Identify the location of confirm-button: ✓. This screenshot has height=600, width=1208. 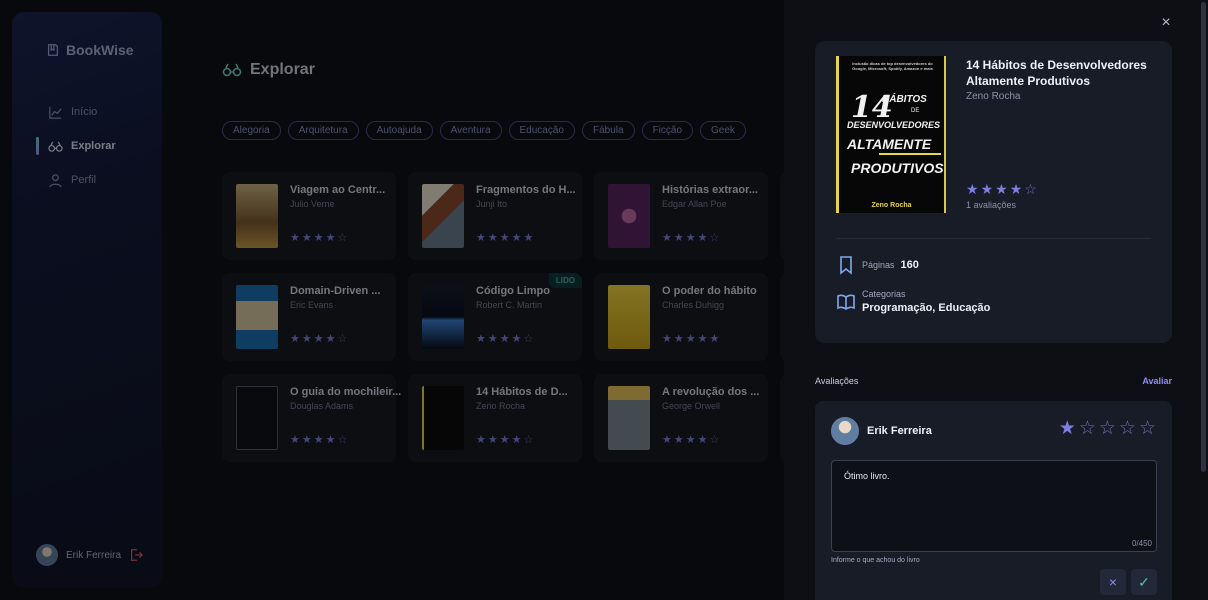
(1144, 582).